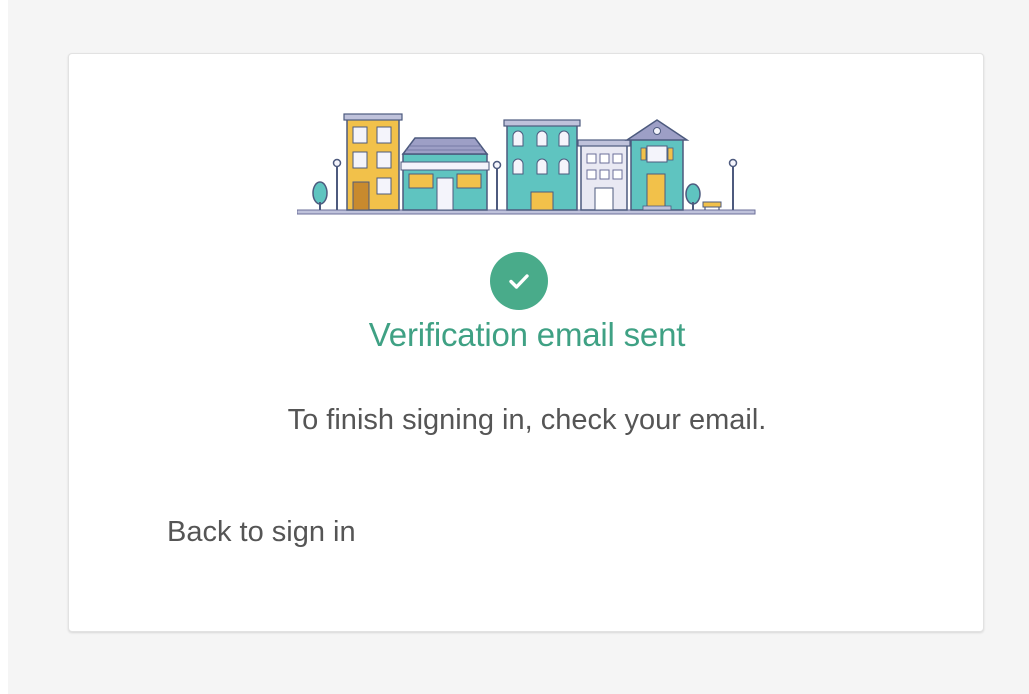 Image resolution: width=1029 pixels, height=694 pixels. Describe the element at coordinates (4, 347) in the screenshot. I see `page-left-edge` at that location.